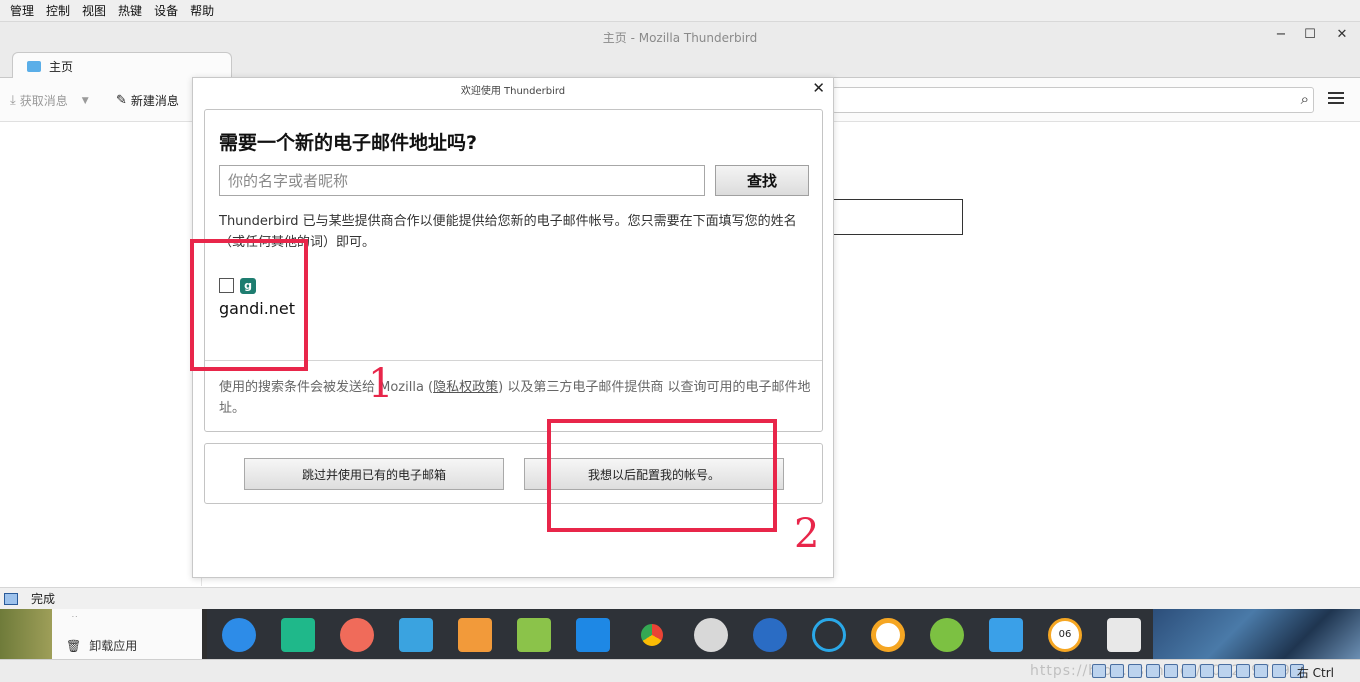 This screenshot has width=1360, height=682. I want to click on menu-devices: 设备, so click(166, 10).